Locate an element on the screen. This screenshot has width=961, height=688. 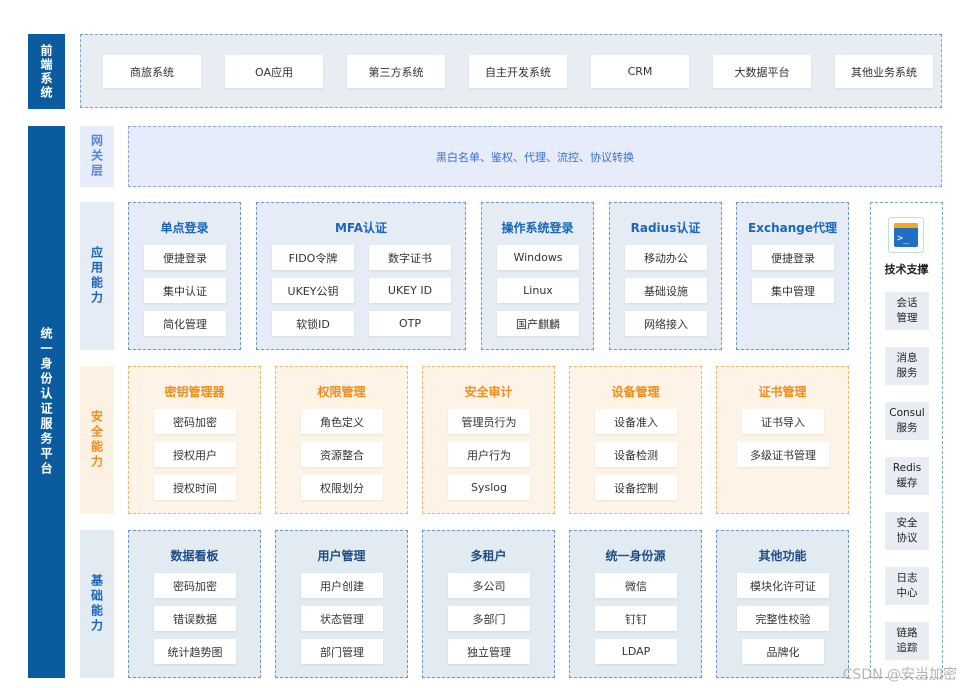
gateway-panel: 黑白名单、鉴权、代理、流控、协议转换 is located at coordinates (535, 156).